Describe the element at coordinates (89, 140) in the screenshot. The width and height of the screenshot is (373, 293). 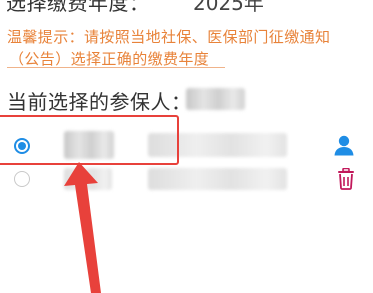
I see `annotation-highlight-box` at that location.